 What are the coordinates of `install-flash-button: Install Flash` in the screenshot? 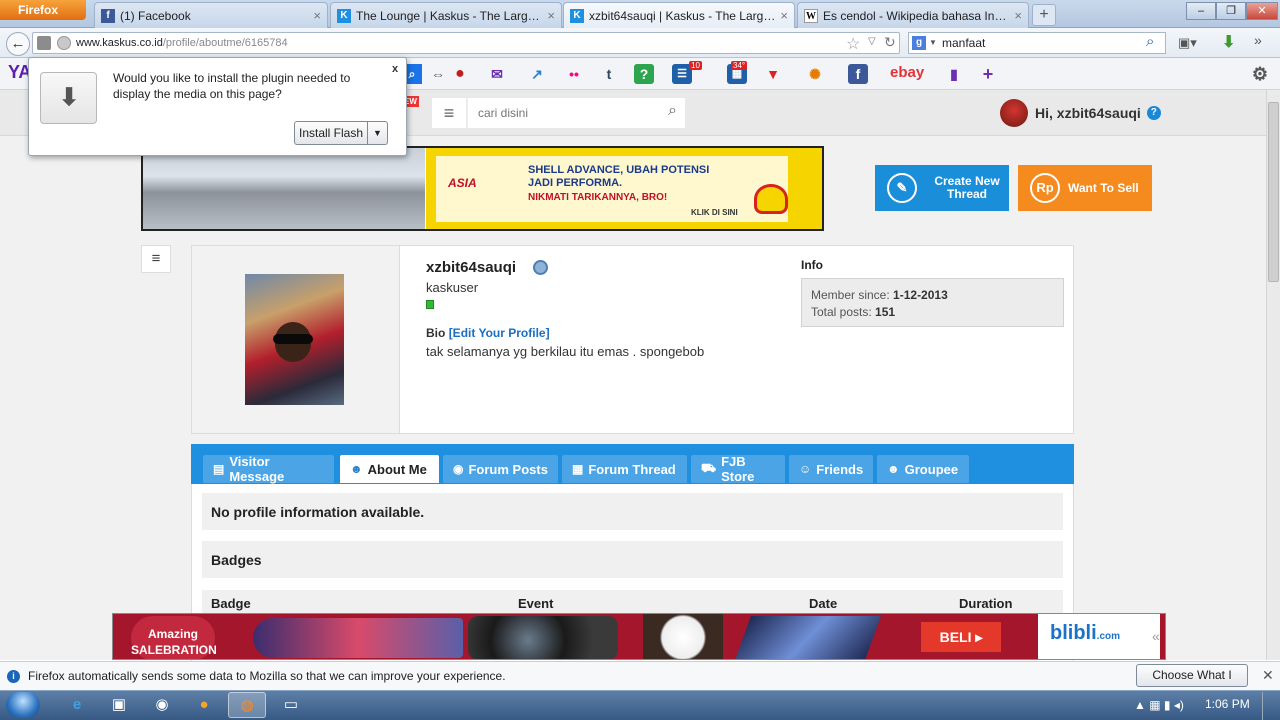 It's located at (331, 133).